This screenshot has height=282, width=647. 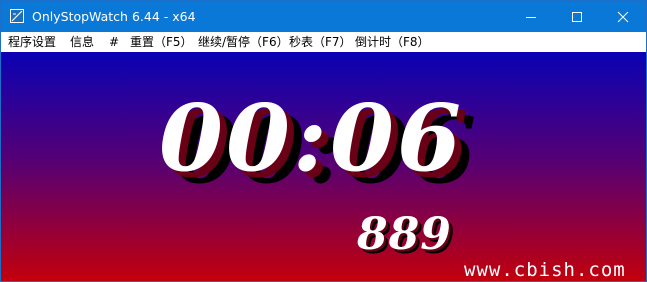 What do you see at coordinates (243, 42) in the screenshot?
I see `menu-continue-pause: 继续/暂停（F6）` at bounding box center [243, 42].